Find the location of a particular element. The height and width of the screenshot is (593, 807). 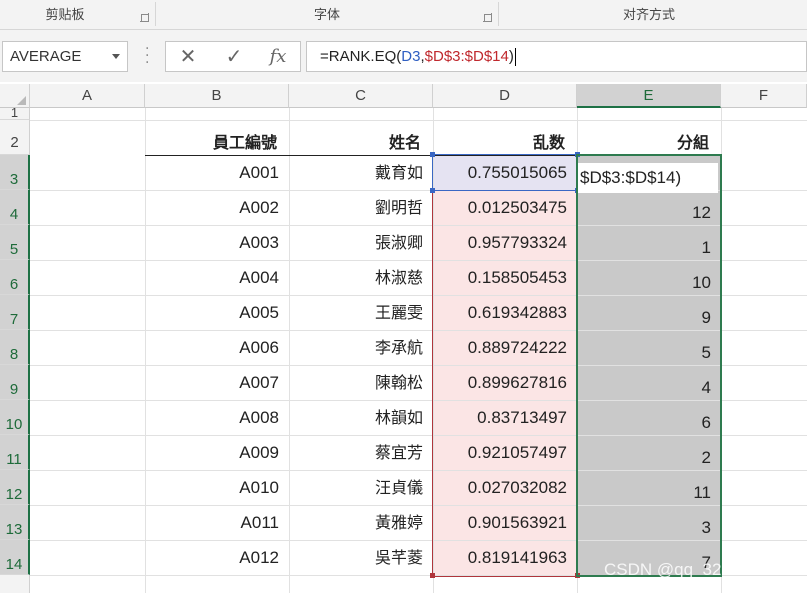

column-label: E is located at coordinates (648, 95).